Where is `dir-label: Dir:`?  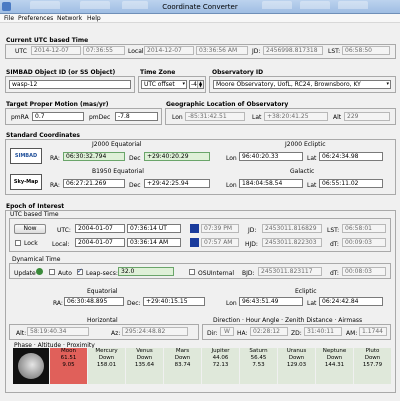
dir-label: Dir: is located at coordinates (212, 333).